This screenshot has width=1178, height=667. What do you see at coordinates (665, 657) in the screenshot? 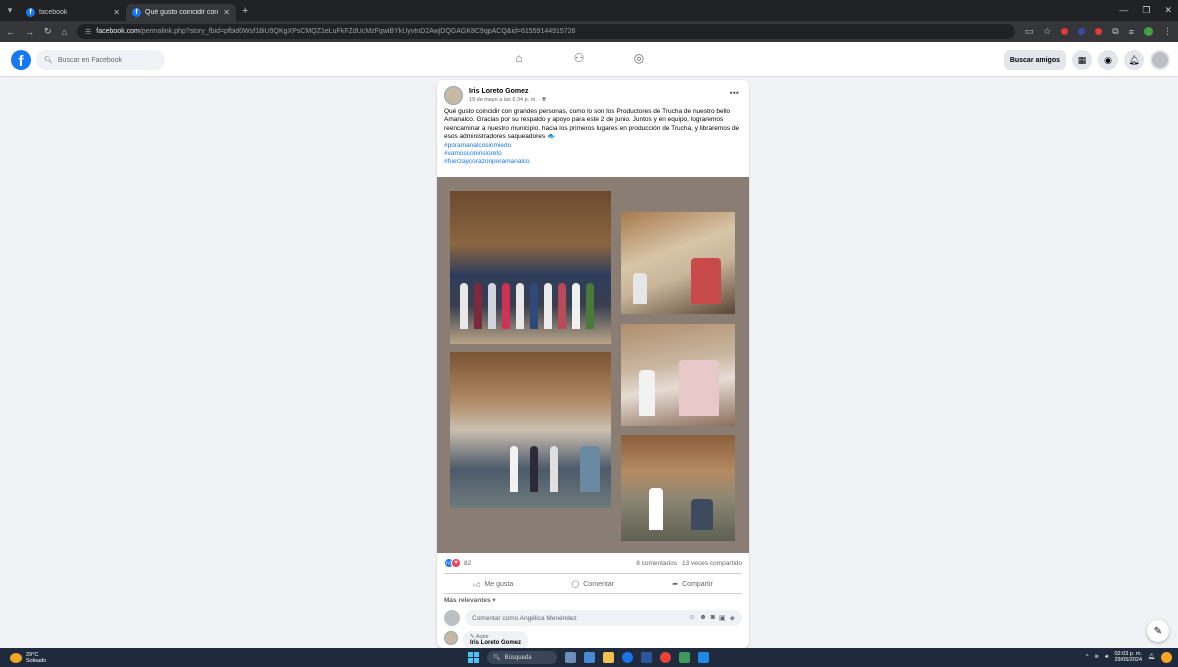
I see `chrome-icon` at bounding box center [665, 657].